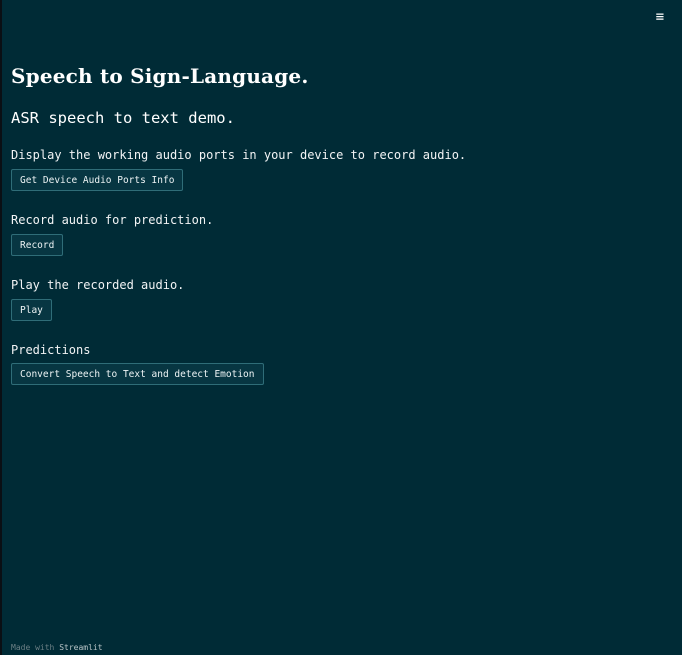 Image resolution: width=682 pixels, height=655 pixels. I want to click on hamburger-menu-icon: ≡, so click(660, 17).